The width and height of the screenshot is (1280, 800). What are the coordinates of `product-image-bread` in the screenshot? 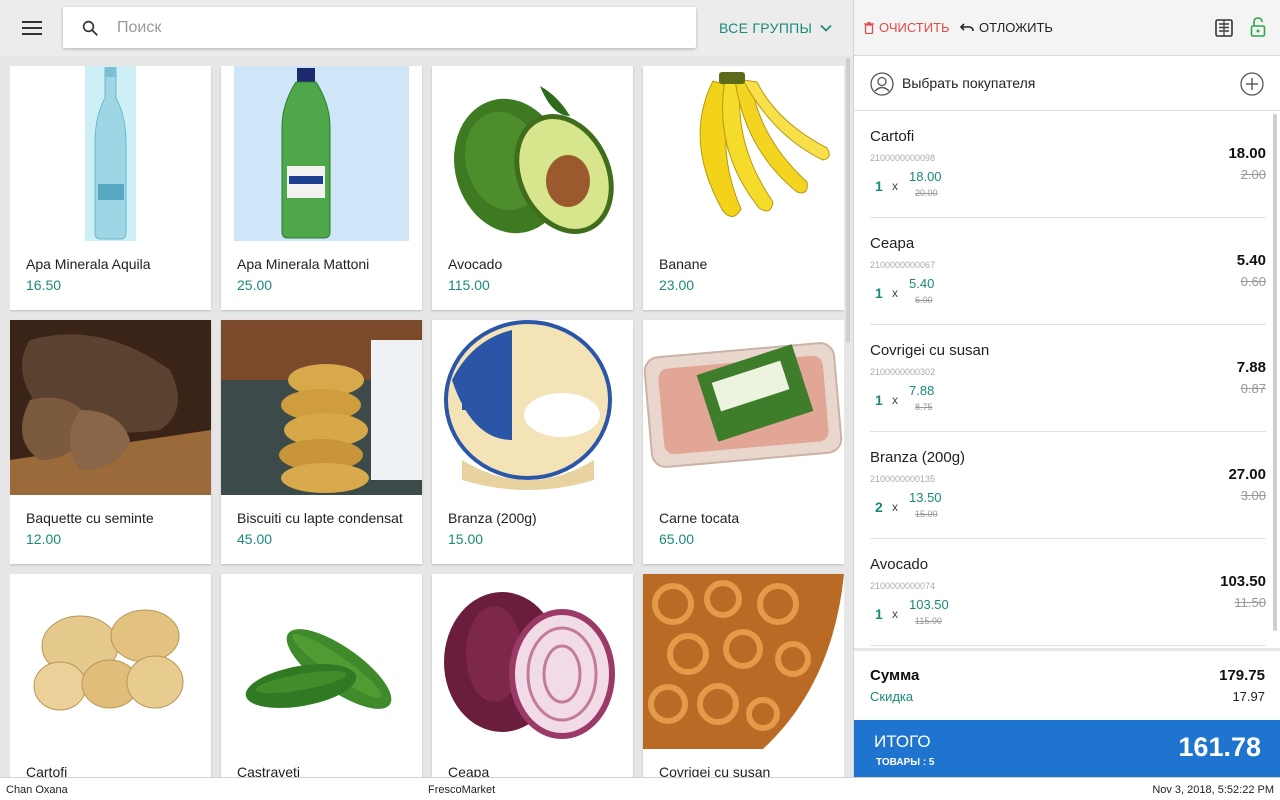 It's located at (110, 407).